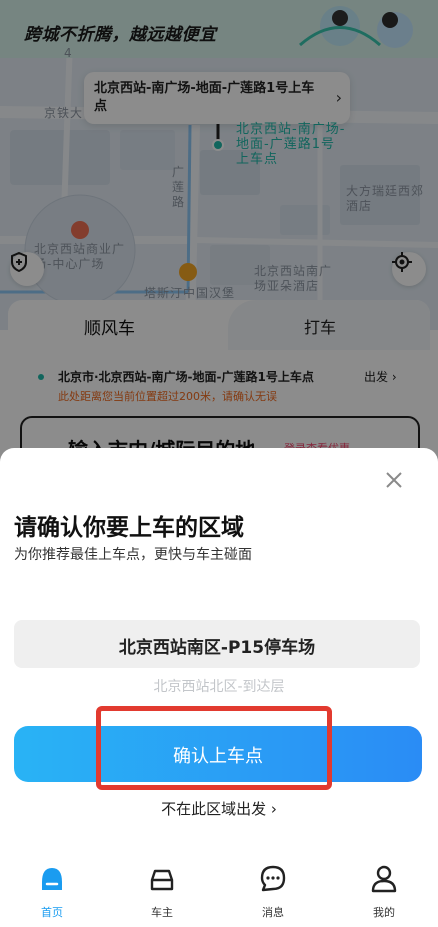 Image resolution: width=438 pixels, height=927 pixels. I want to click on nav-mine-label: 我的, so click(384, 912).